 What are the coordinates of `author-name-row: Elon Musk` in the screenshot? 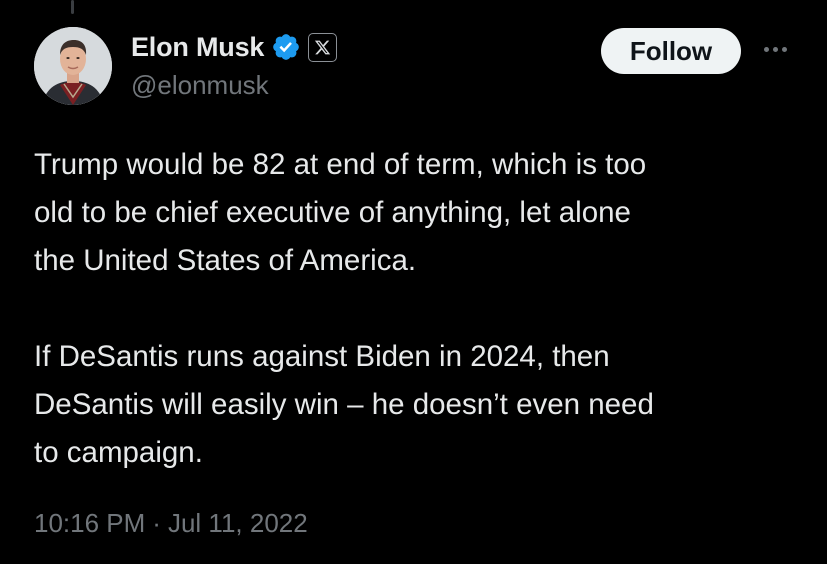 It's located at (234, 47).